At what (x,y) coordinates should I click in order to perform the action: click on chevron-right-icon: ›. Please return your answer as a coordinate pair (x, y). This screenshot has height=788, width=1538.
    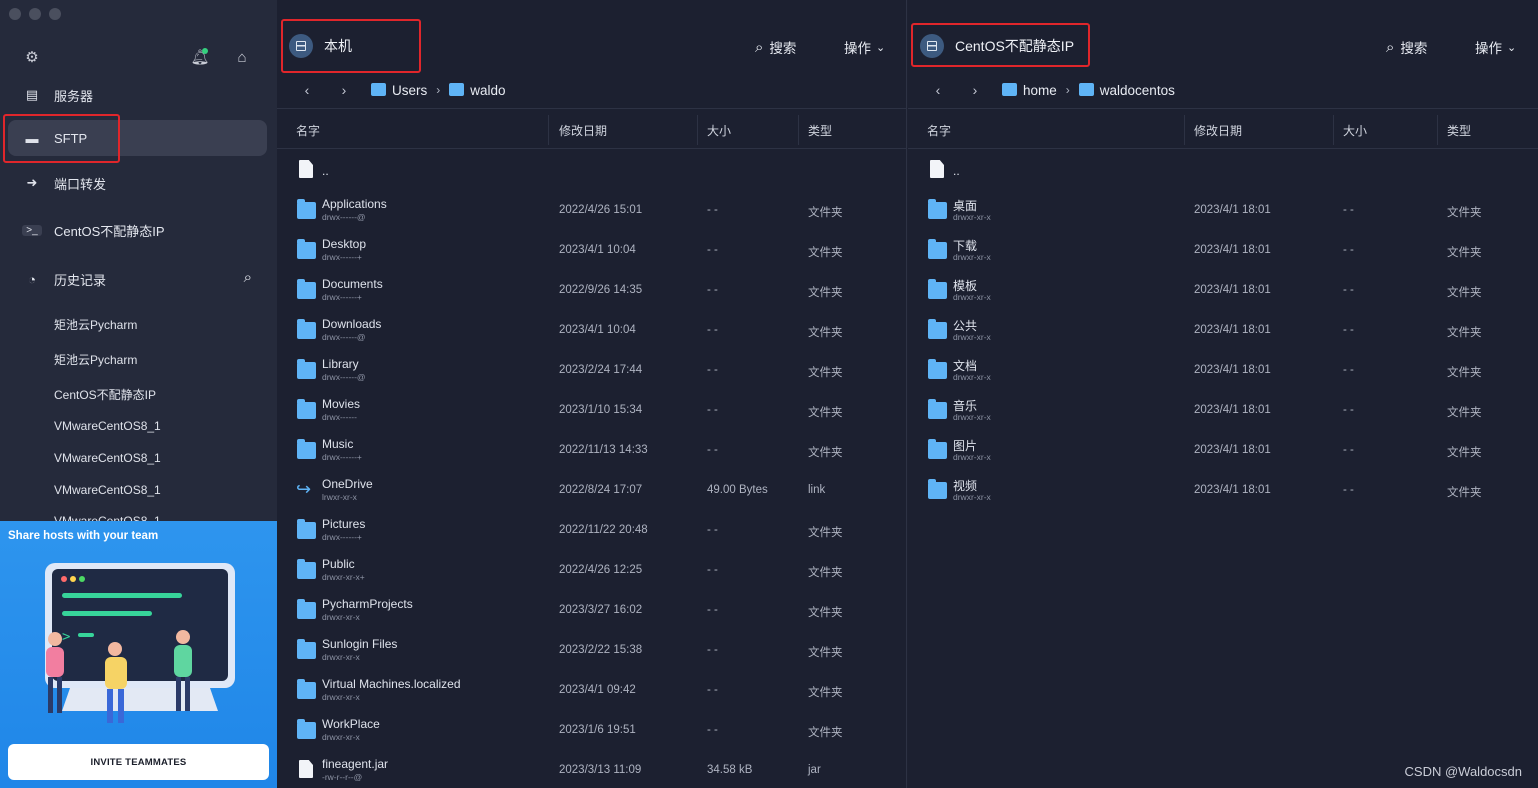
    Looking at the image, I should click on (438, 90).